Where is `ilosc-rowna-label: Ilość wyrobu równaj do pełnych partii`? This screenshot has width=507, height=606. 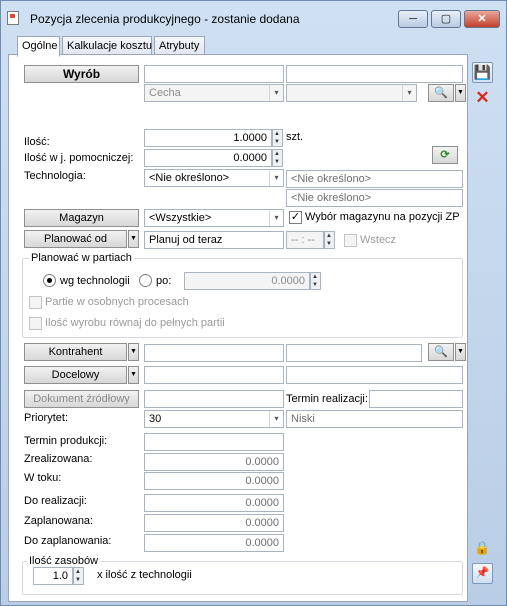
ilosc-rowna-label: Ilość wyrobu równaj do pełnych partii is located at coordinates (135, 323).